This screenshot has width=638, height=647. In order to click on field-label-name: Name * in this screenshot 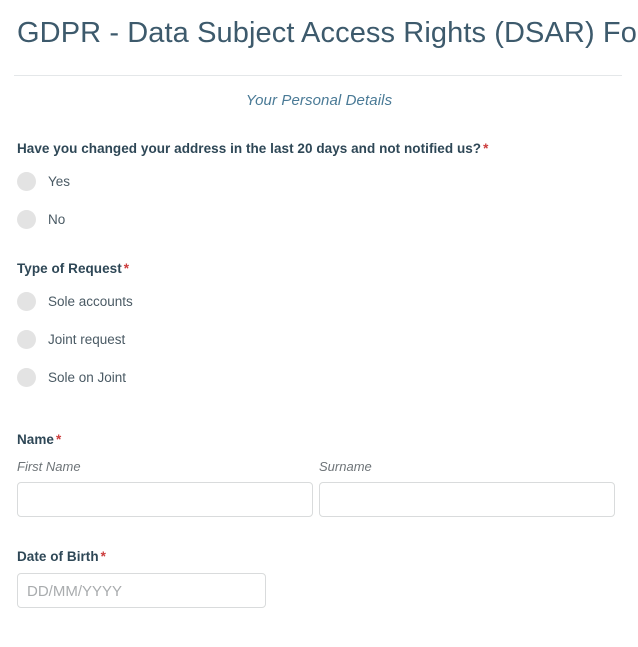, I will do `click(319, 440)`.